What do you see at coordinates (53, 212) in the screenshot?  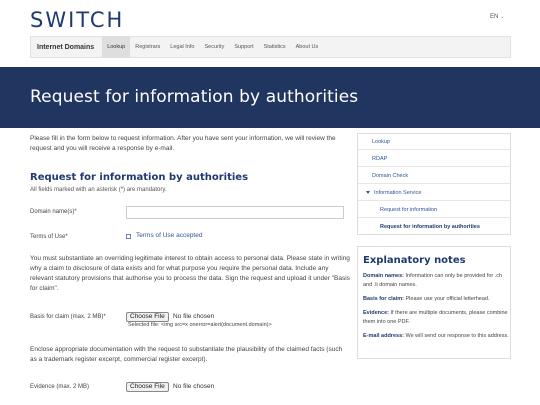 I see `domain-name-label: Domain name(s)*` at bounding box center [53, 212].